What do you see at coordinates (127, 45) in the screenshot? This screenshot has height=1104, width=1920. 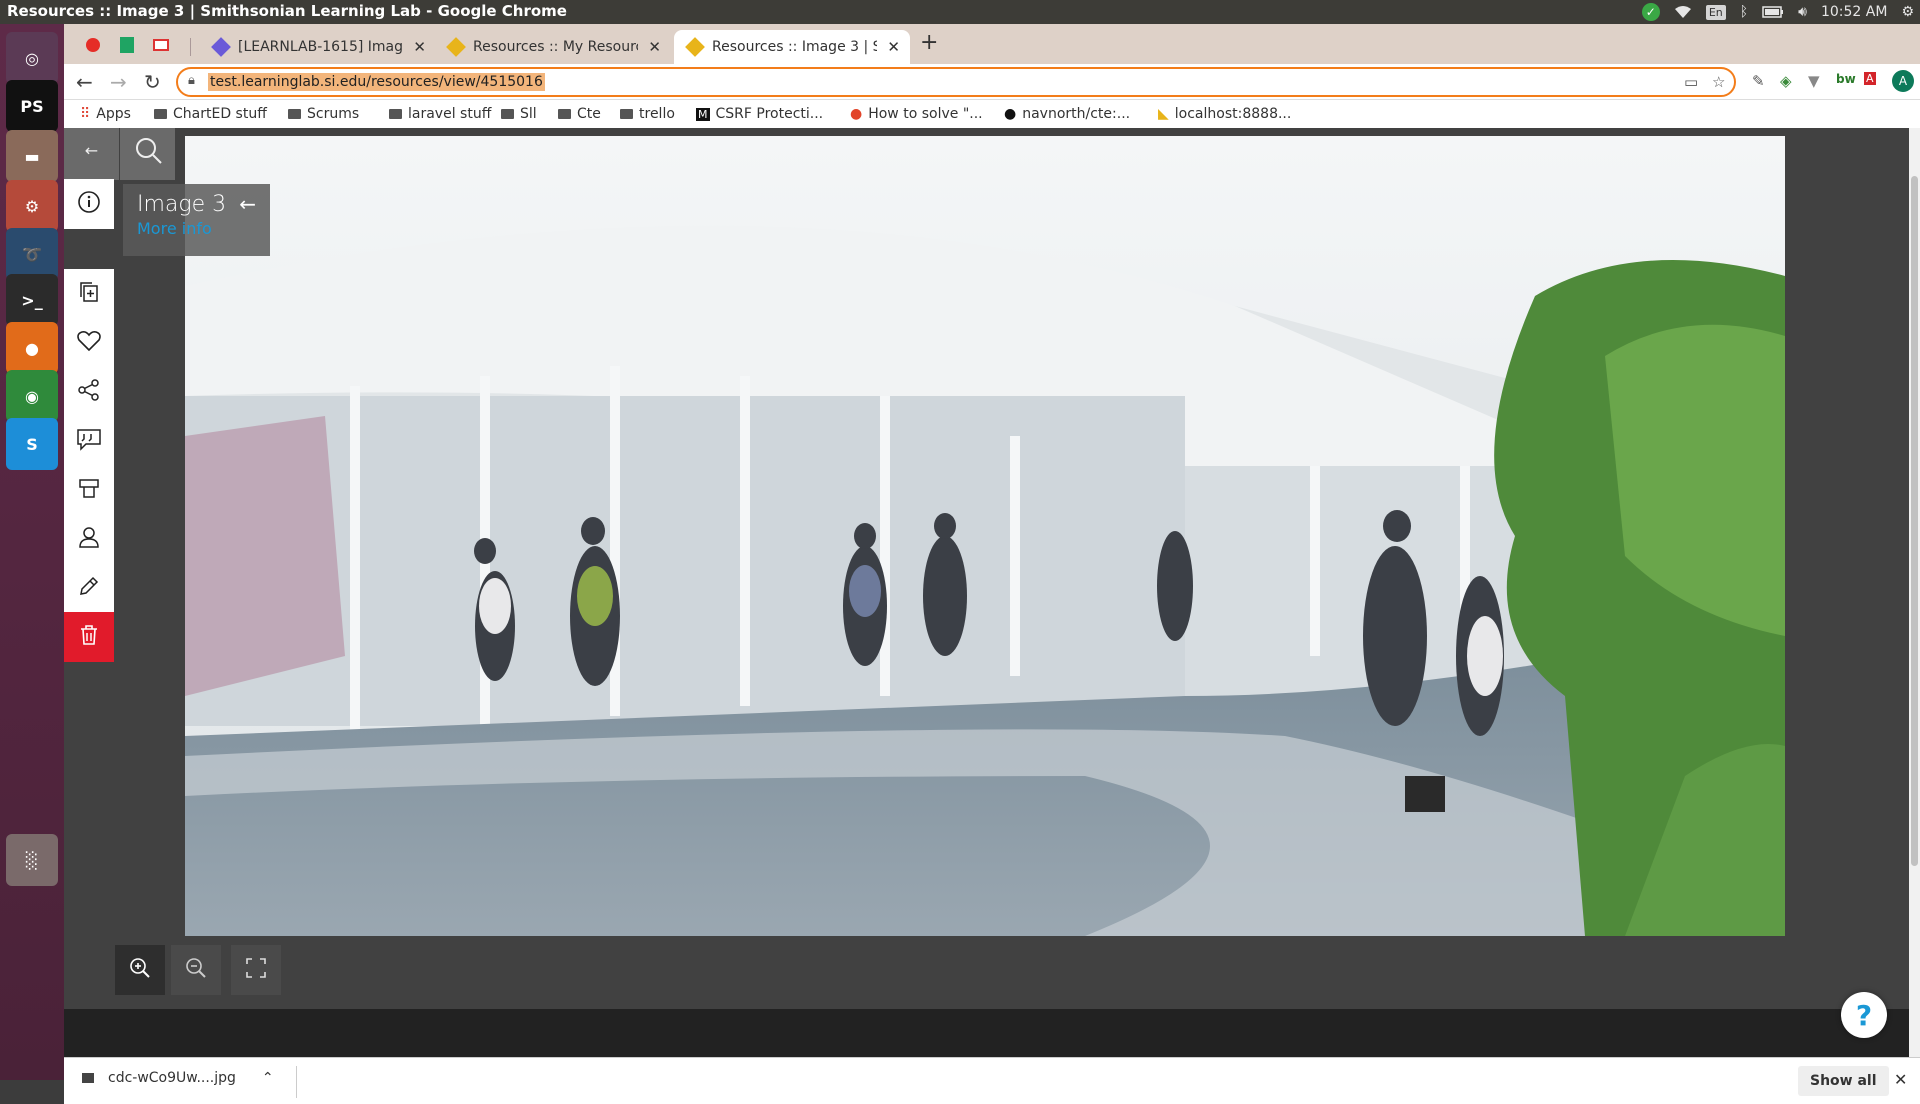 I see `pinned-tab-sheets` at bounding box center [127, 45].